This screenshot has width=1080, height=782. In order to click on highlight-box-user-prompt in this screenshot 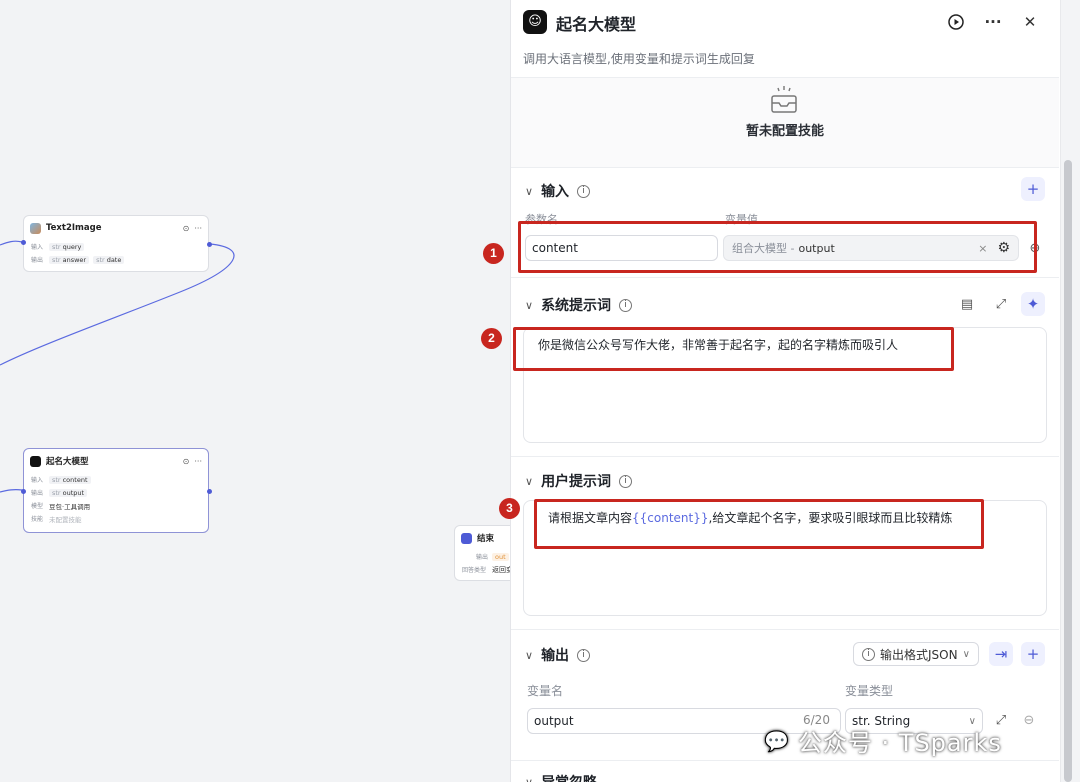, I will do `click(759, 524)`.